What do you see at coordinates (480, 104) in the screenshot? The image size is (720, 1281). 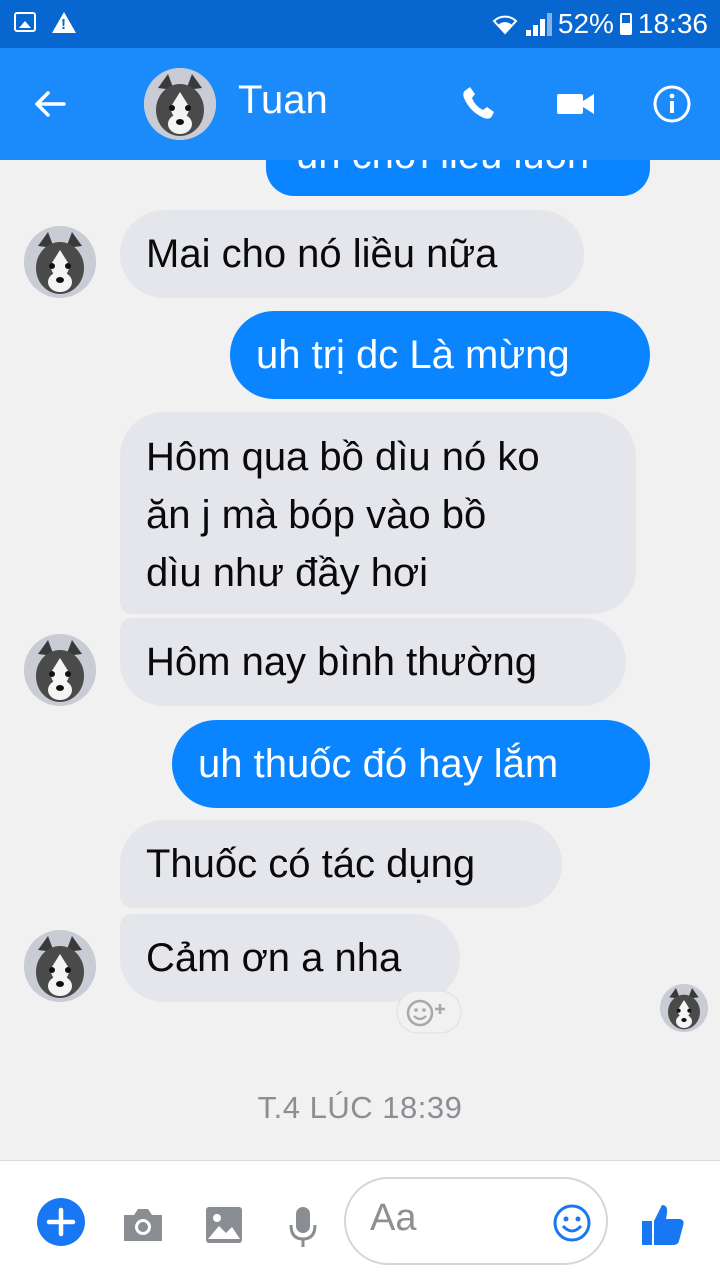 I see `phone-icon` at bounding box center [480, 104].